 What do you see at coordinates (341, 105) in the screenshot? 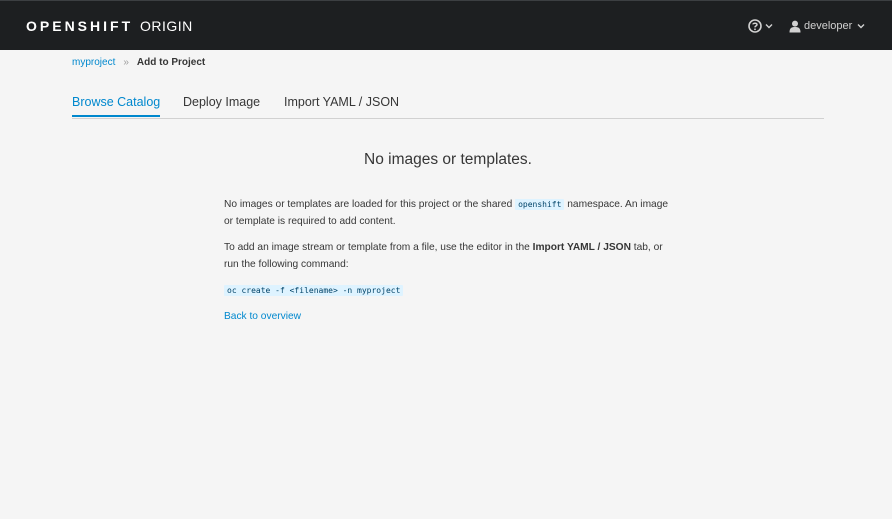
I see `tab-import-yaml-json: Import YAML / JSON` at bounding box center [341, 105].